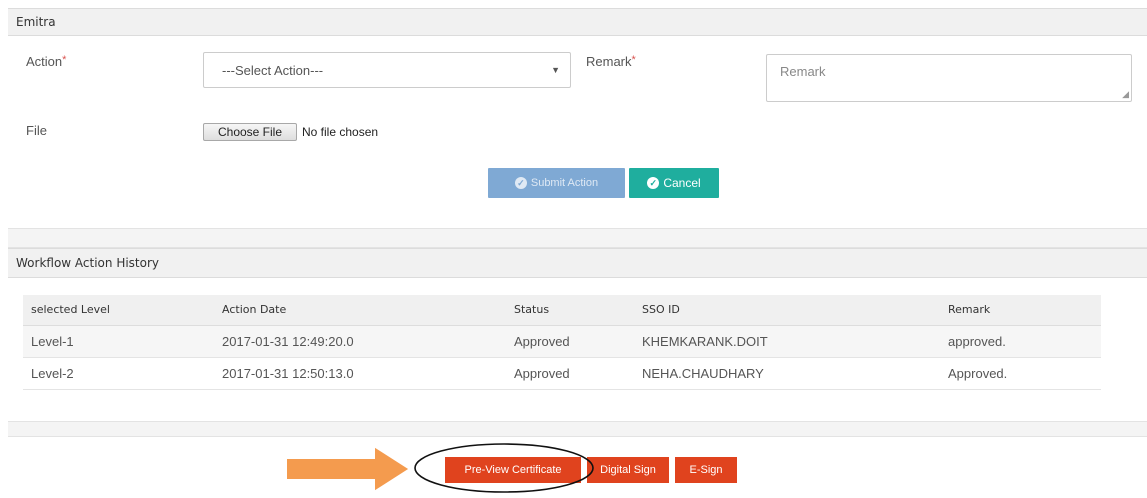  Describe the element at coordinates (36, 130) in the screenshot. I see `file-label: File` at that location.